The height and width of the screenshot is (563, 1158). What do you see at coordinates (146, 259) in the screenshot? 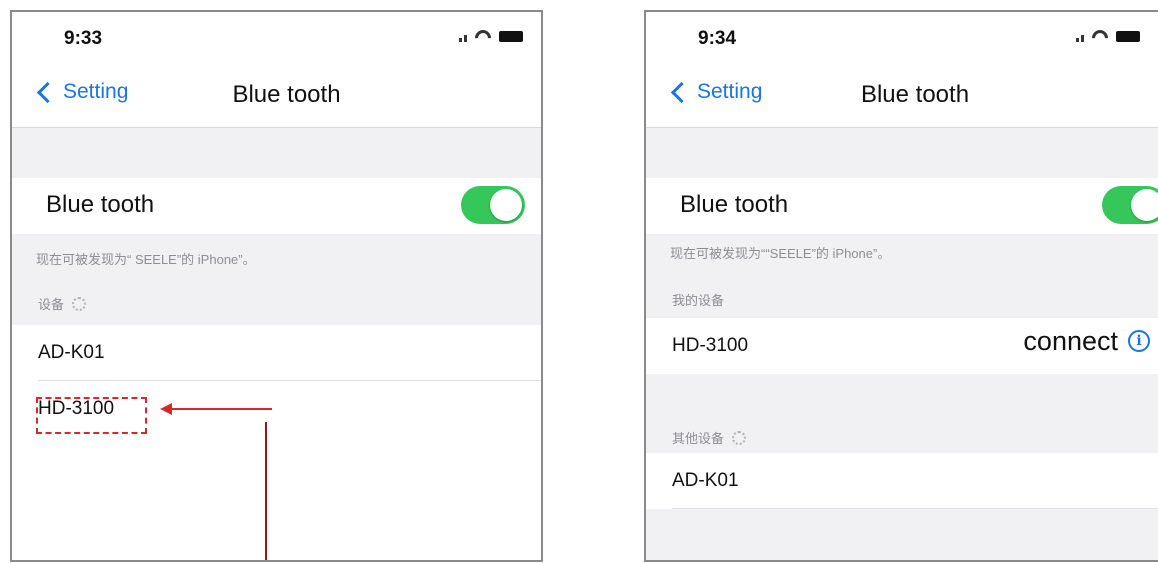
I see `discoverable-text: 现在可被发现为“ SEELE”的 iPhone”。` at bounding box center [146, 259].